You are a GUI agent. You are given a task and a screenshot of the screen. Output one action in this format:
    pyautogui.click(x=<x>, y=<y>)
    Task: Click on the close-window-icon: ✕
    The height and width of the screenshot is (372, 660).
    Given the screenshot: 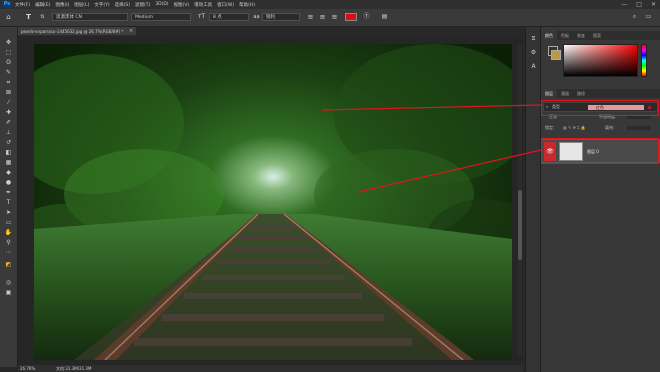 What is the action you would take?
    pyautogui.click(x=653, y=4)
    